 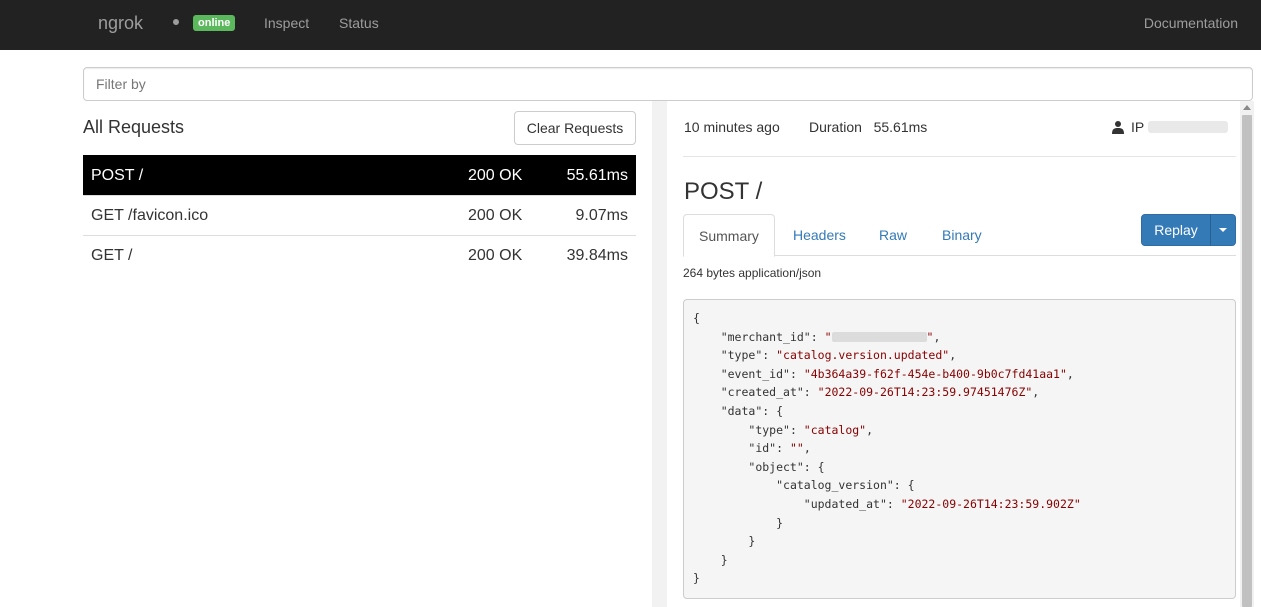 I want to click on divider, so click(x=959, y=156).